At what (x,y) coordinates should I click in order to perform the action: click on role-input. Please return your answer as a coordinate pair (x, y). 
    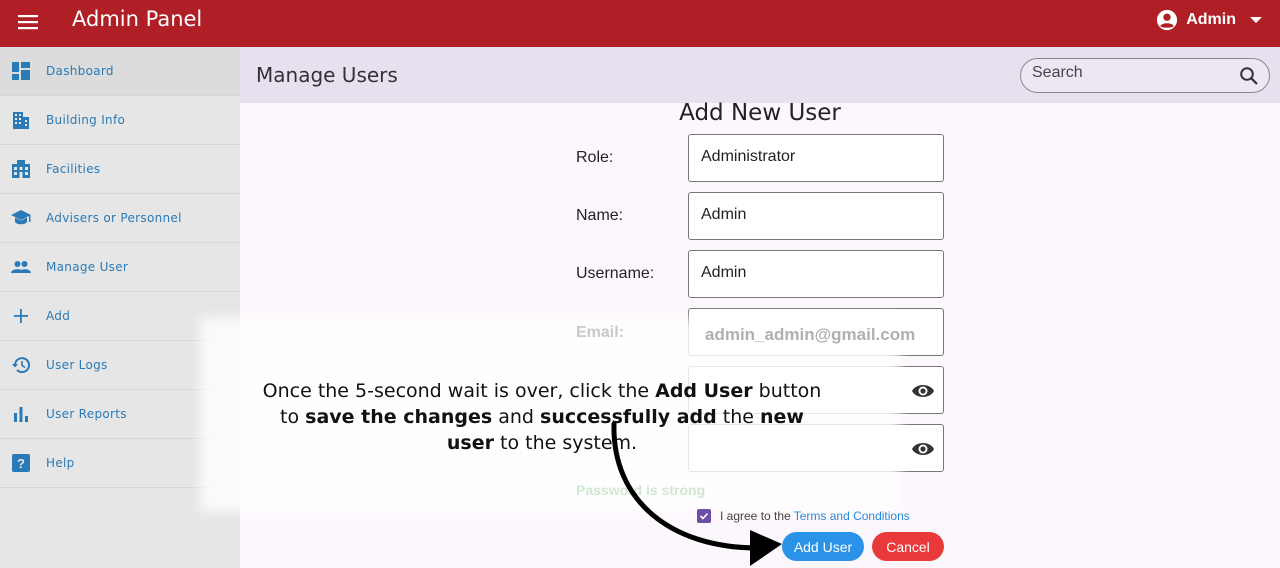
    Looking at the image, I should click on (801, 157).